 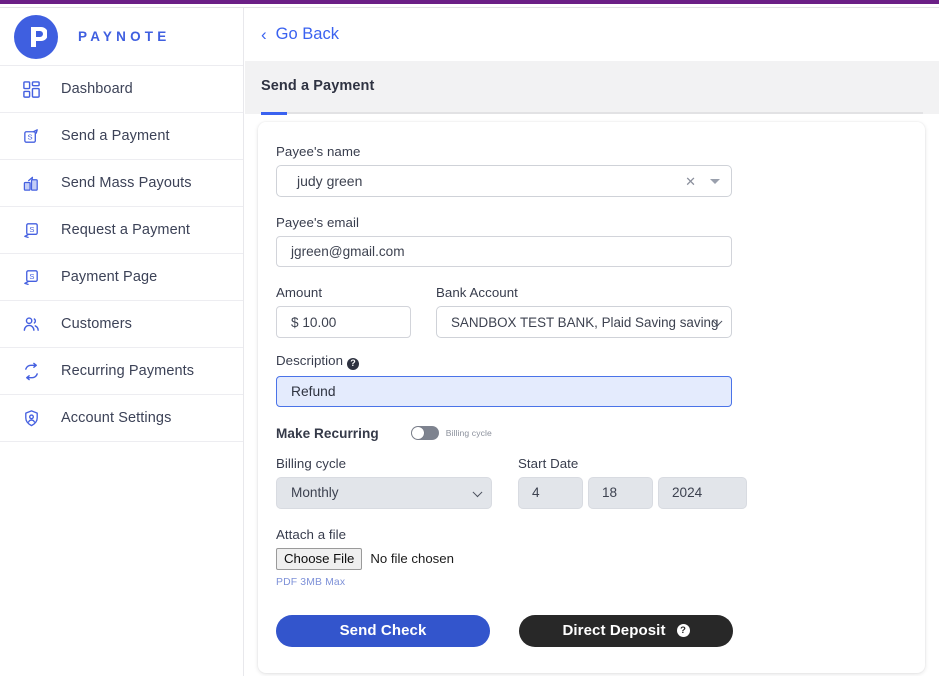 I want to click on description-value: Refund, so click(x=313, y=391).